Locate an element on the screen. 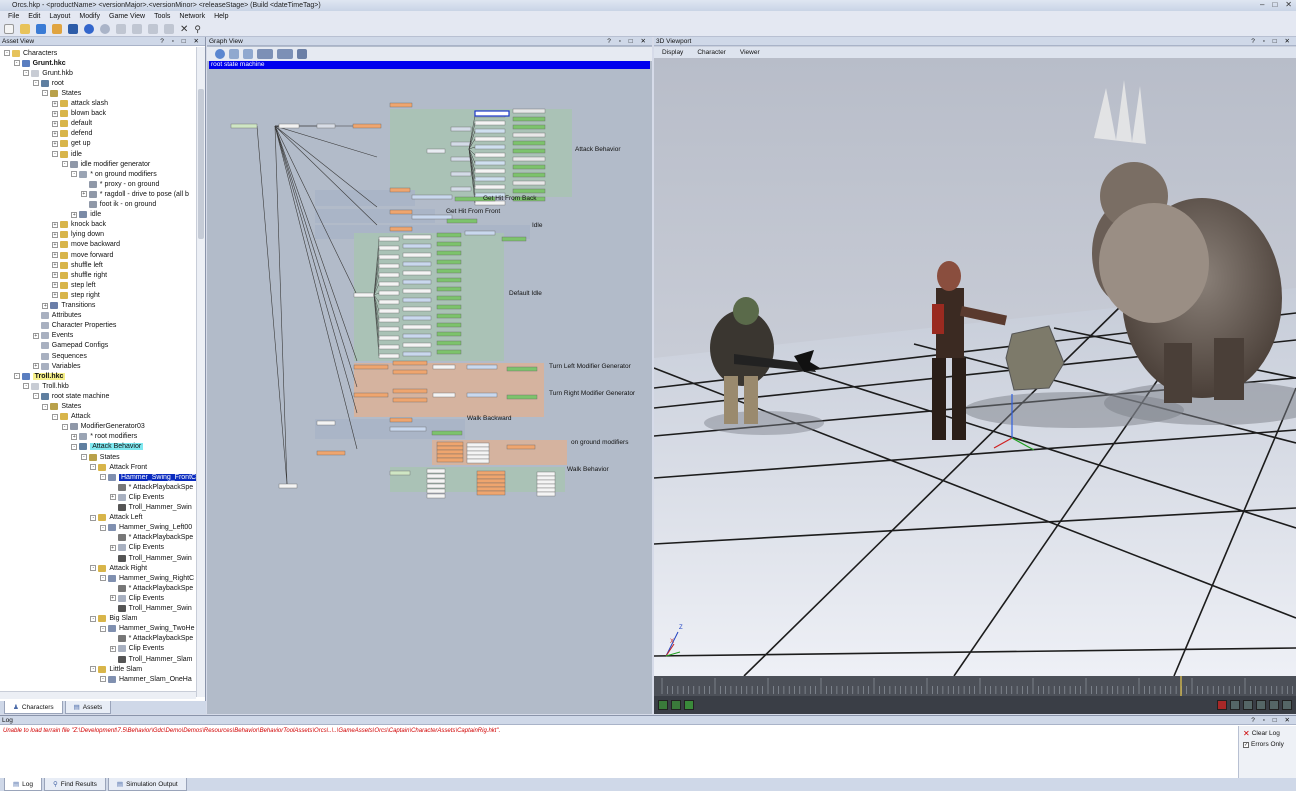 Image resolution: width=1296 pixels, height=791 pixels. tree-node: - ModifierGenerator03 is located at coordinates (103, 427).